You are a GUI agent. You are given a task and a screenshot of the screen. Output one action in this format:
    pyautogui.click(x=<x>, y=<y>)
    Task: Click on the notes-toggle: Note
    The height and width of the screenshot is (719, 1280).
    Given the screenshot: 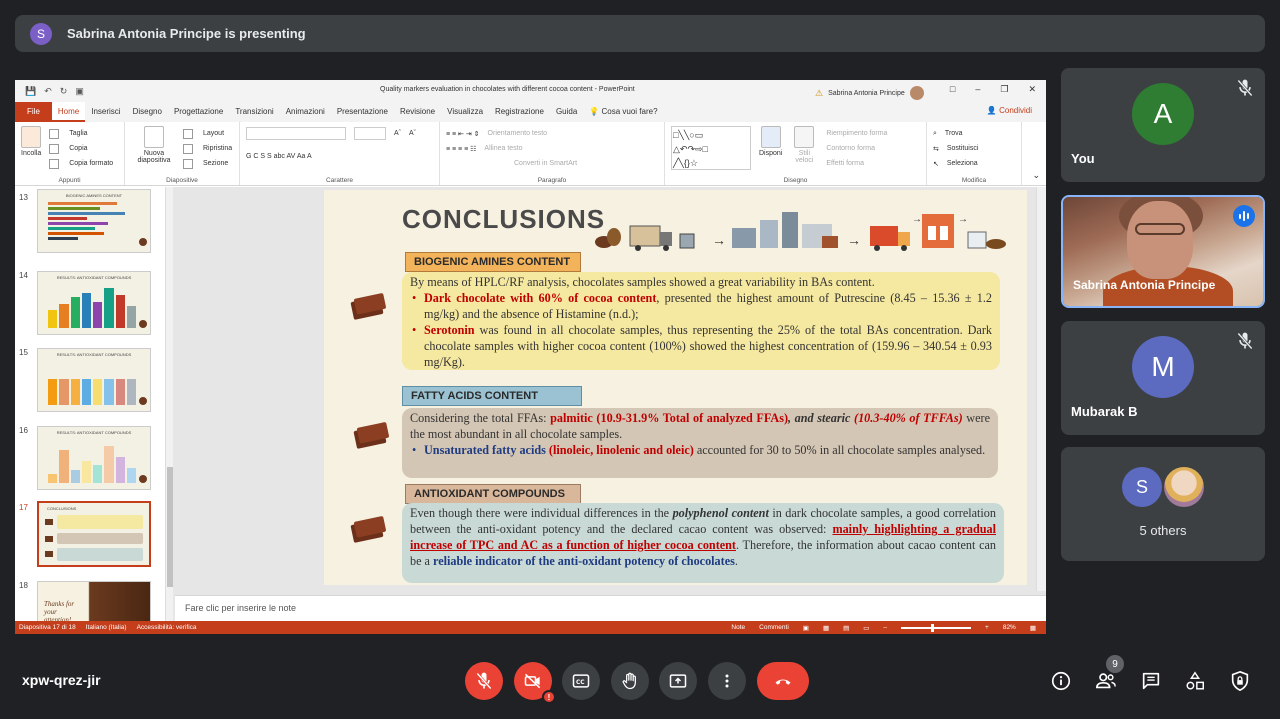 What is the action you would take?
    pyautogui.click(x=738, y=627)
    